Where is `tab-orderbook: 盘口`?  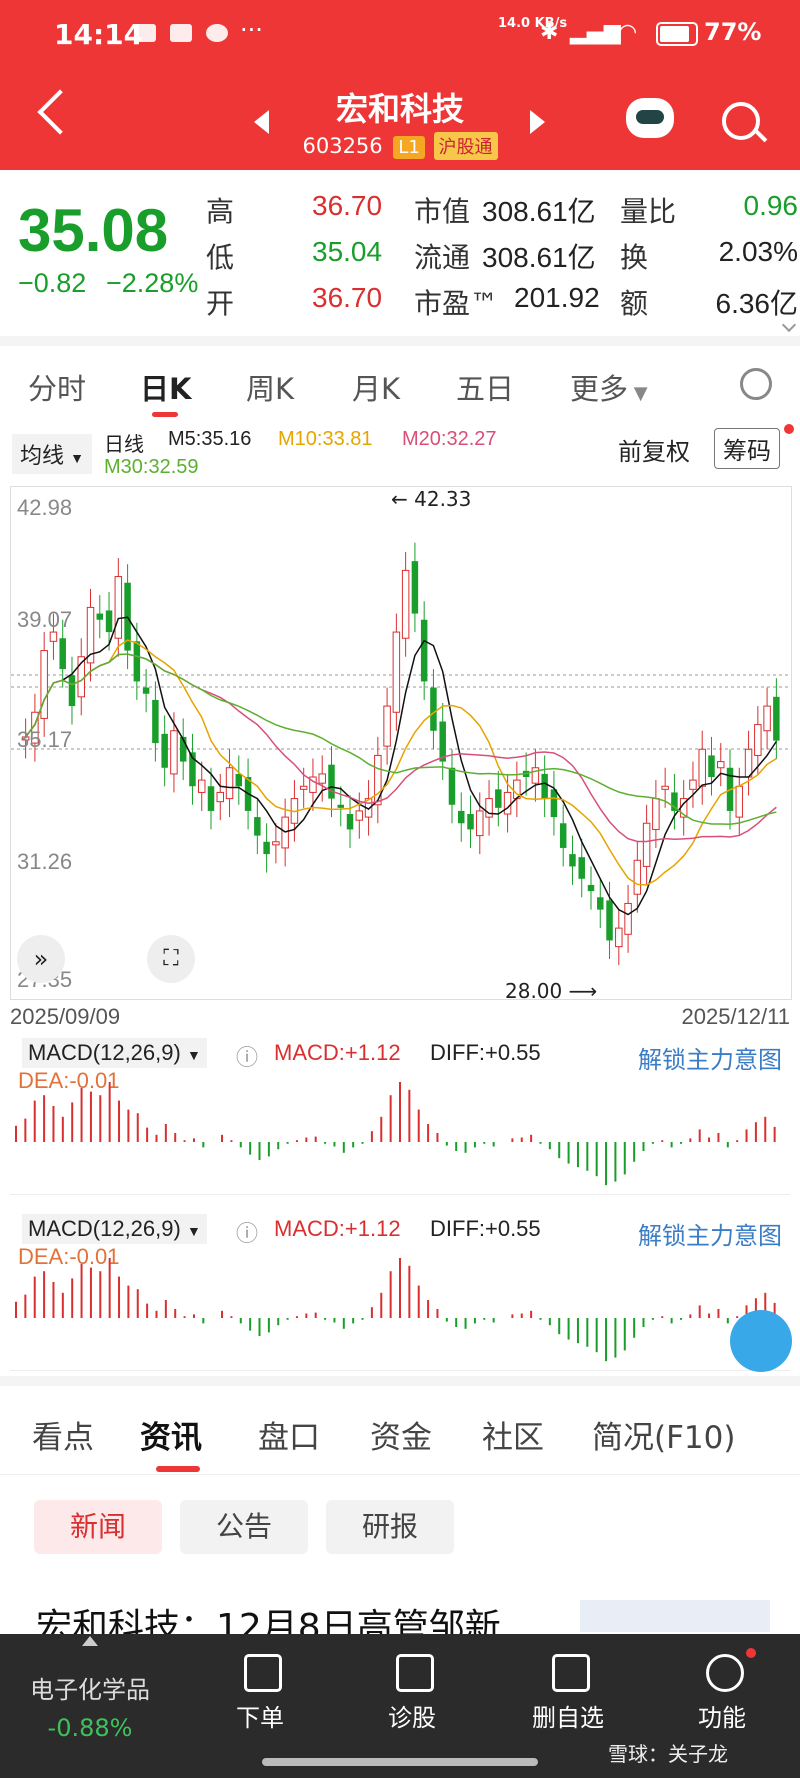 tab-orderbook: 盘口 is located at coordinates (289, 1434).